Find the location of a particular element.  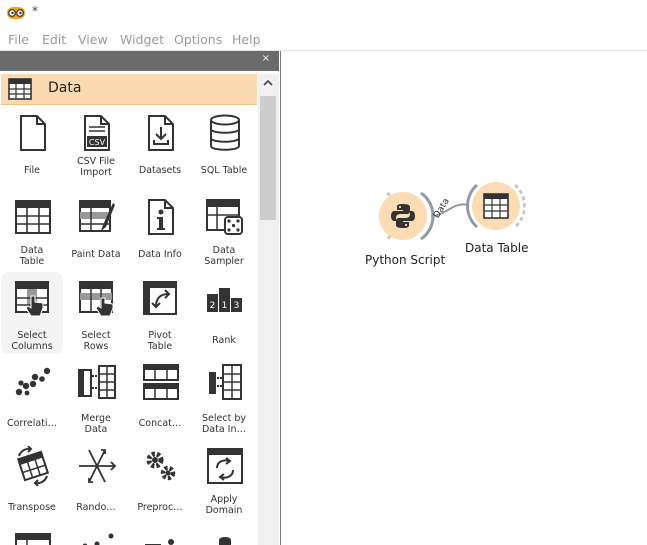

widget-partial-scatter is located at coordinates (96, 534).